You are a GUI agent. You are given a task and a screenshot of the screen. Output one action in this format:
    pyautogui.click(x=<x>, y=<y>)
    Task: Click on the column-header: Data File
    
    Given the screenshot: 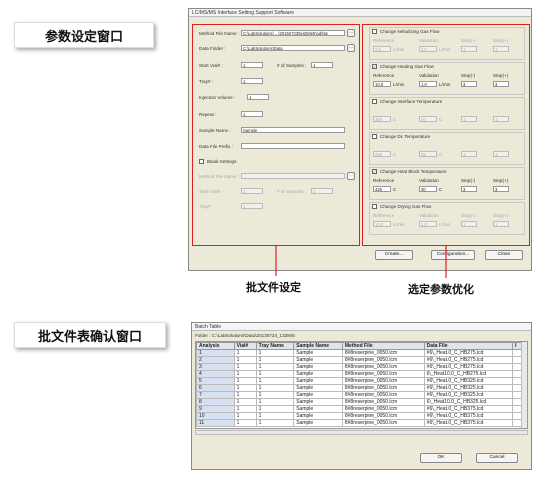 What is the action you would take?
    pyautogui.click(x=468, y=346)
    